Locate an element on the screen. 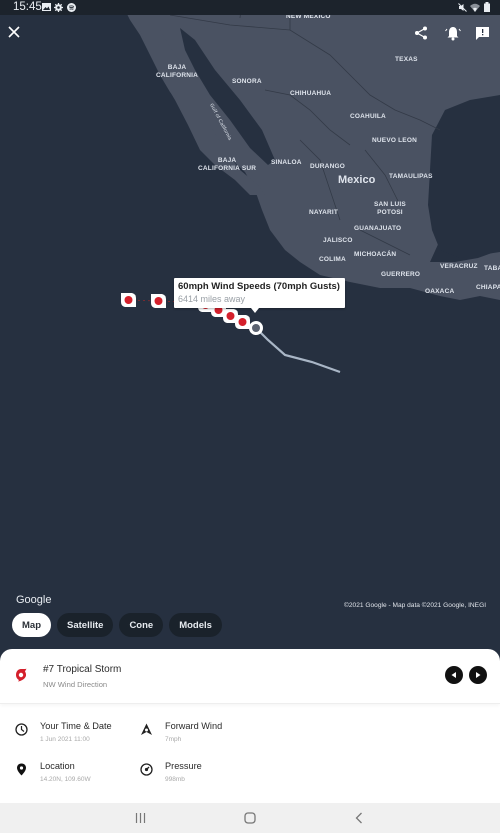 Image resolution: width=500 pixels, height=833 pixels. info-value: 14.20N, 109.60W is located at coordinates (65, 779).